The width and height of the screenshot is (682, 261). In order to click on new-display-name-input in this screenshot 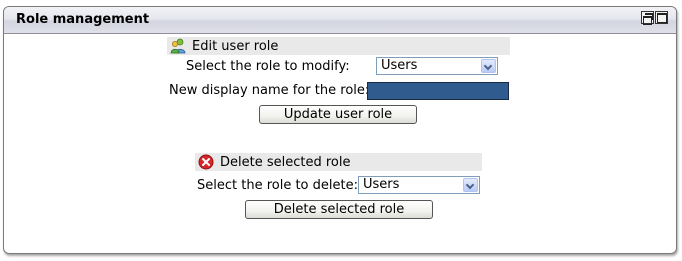, I will do `click(438, 91)`.